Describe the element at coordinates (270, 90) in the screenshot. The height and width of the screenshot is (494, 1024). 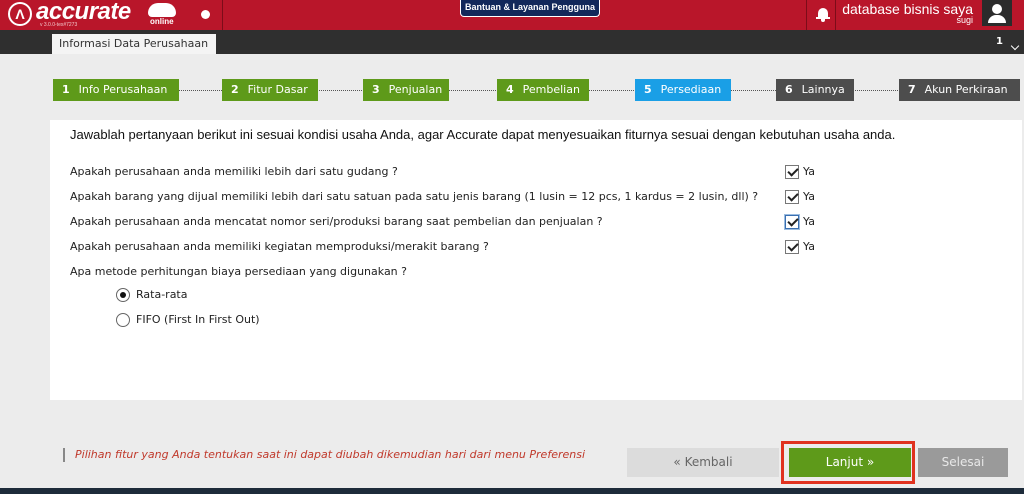
I see `step-2: 2 Fitur Dasar` at that location.